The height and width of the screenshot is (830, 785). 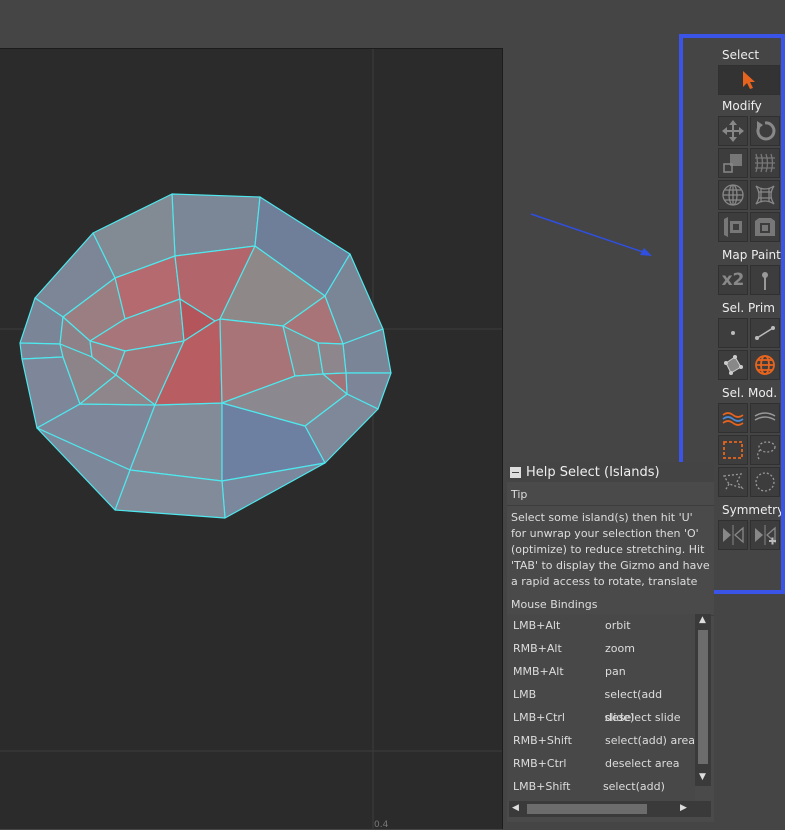 What do you see at coordinates (650, 740) in the screenshot?
I see `binding-action: select(add) area` at bounding box center [650, 740].